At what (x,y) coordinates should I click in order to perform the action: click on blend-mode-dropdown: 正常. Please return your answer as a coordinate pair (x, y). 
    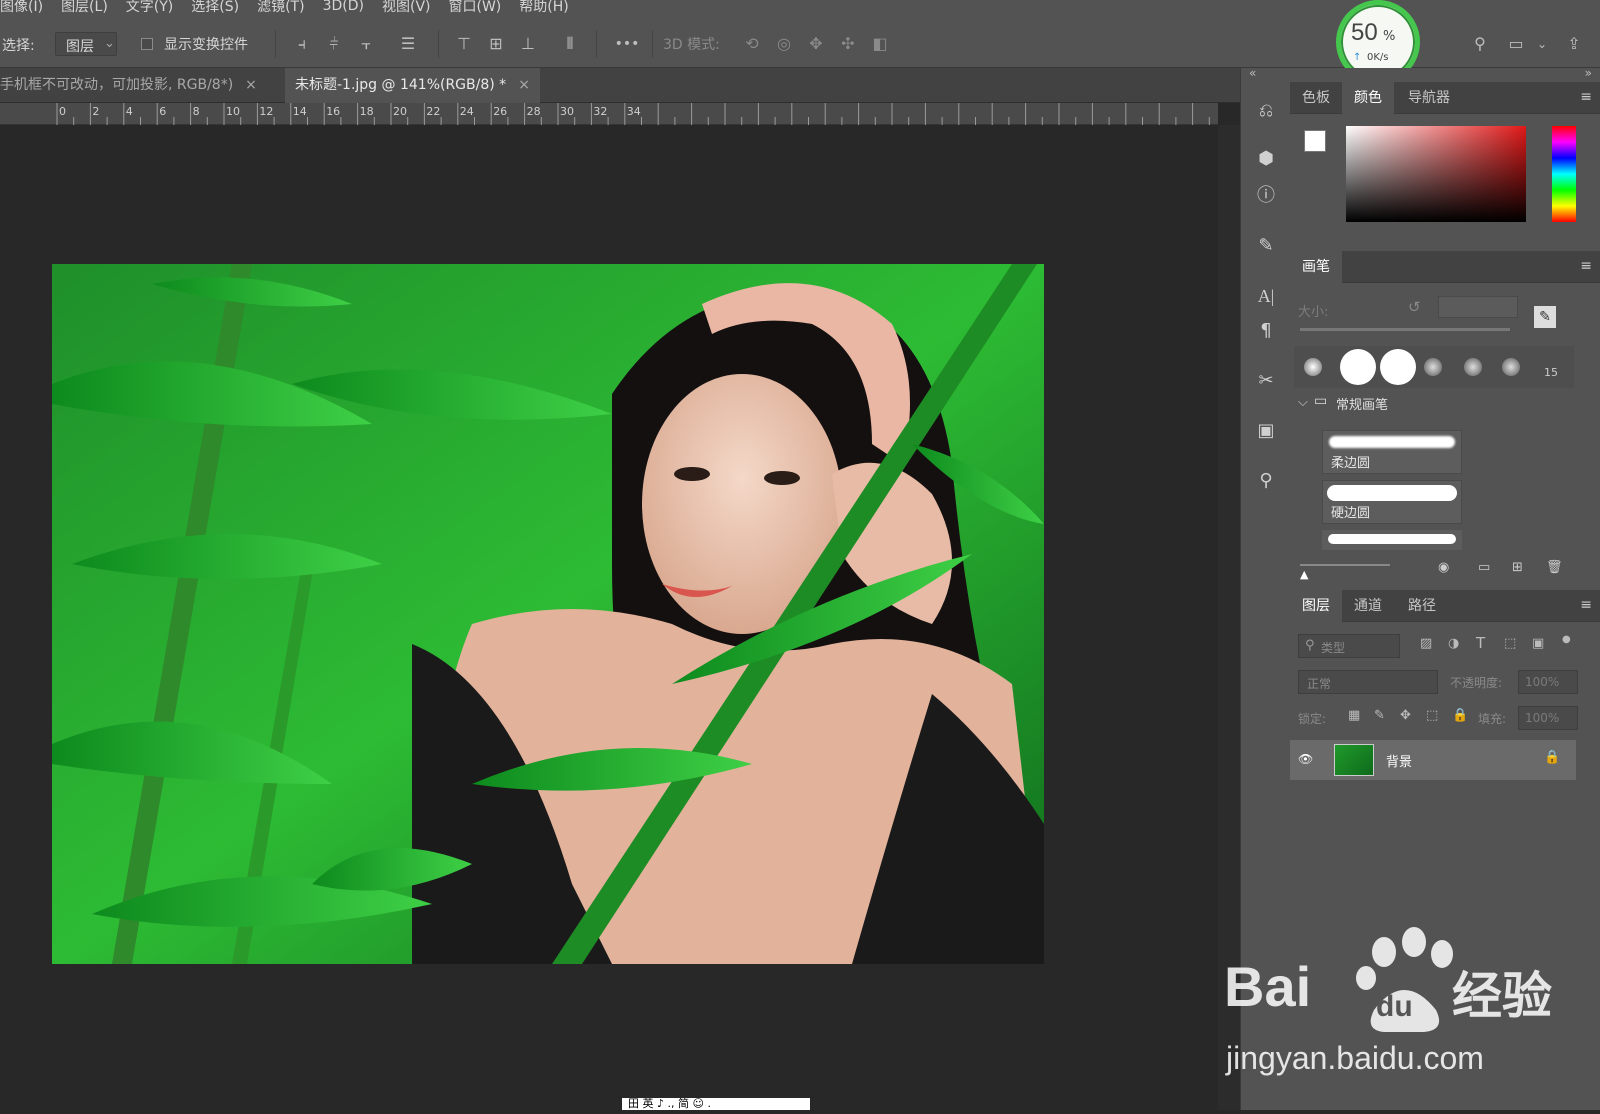
    Looking at the image, I should click on (1368, 682).